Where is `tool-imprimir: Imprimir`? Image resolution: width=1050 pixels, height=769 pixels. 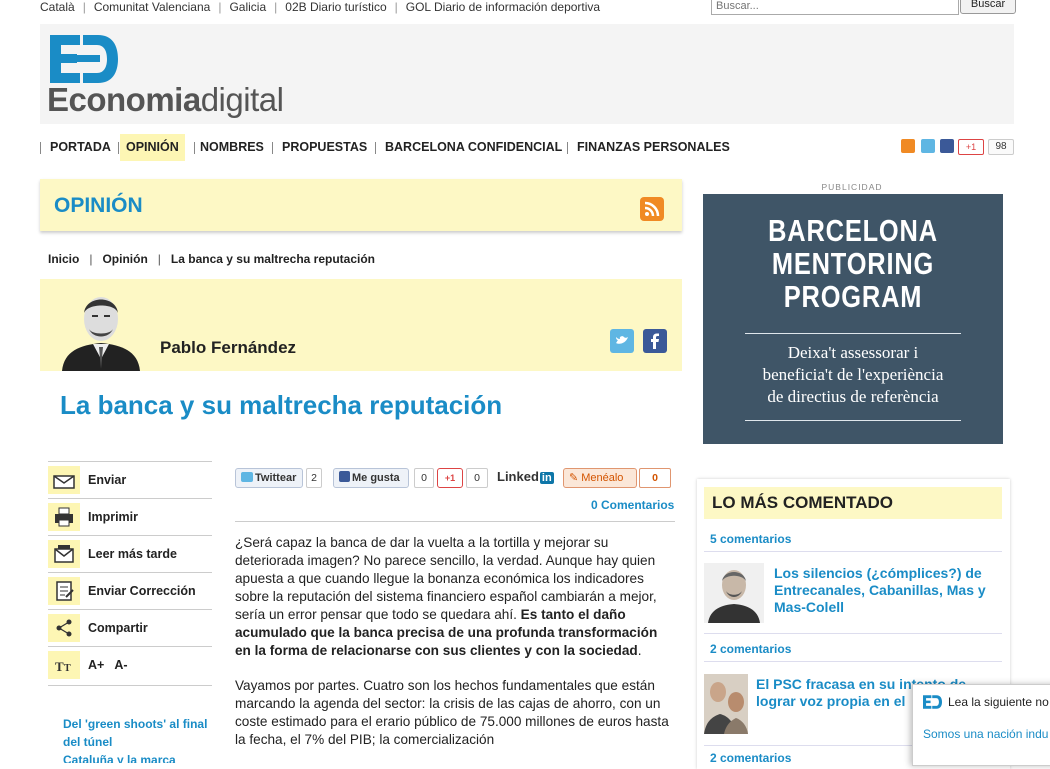 tool-imprimir: Imprimir is located at coordinates (130, 516).